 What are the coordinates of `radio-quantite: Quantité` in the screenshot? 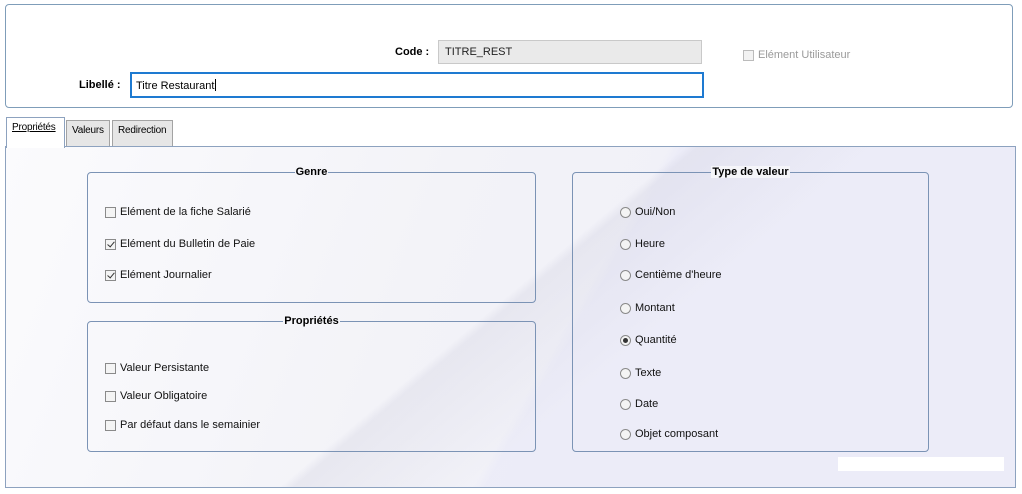 It's located at (648, 340).